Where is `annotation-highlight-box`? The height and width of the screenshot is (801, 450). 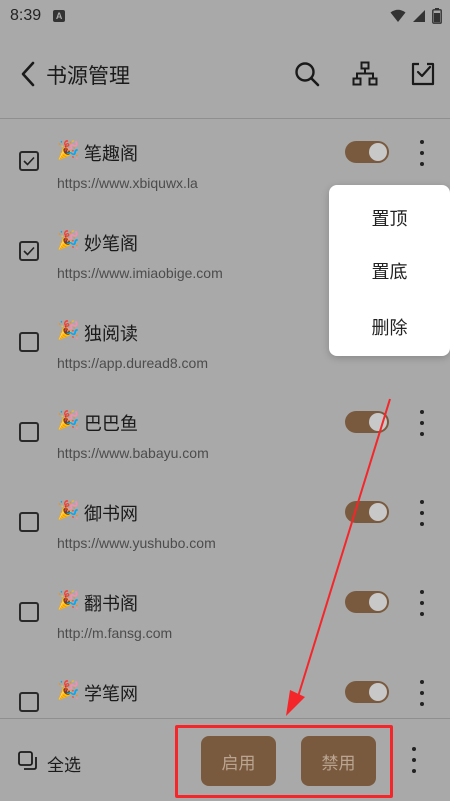
annotation-highlight-box is located at coordinates (284, 761).